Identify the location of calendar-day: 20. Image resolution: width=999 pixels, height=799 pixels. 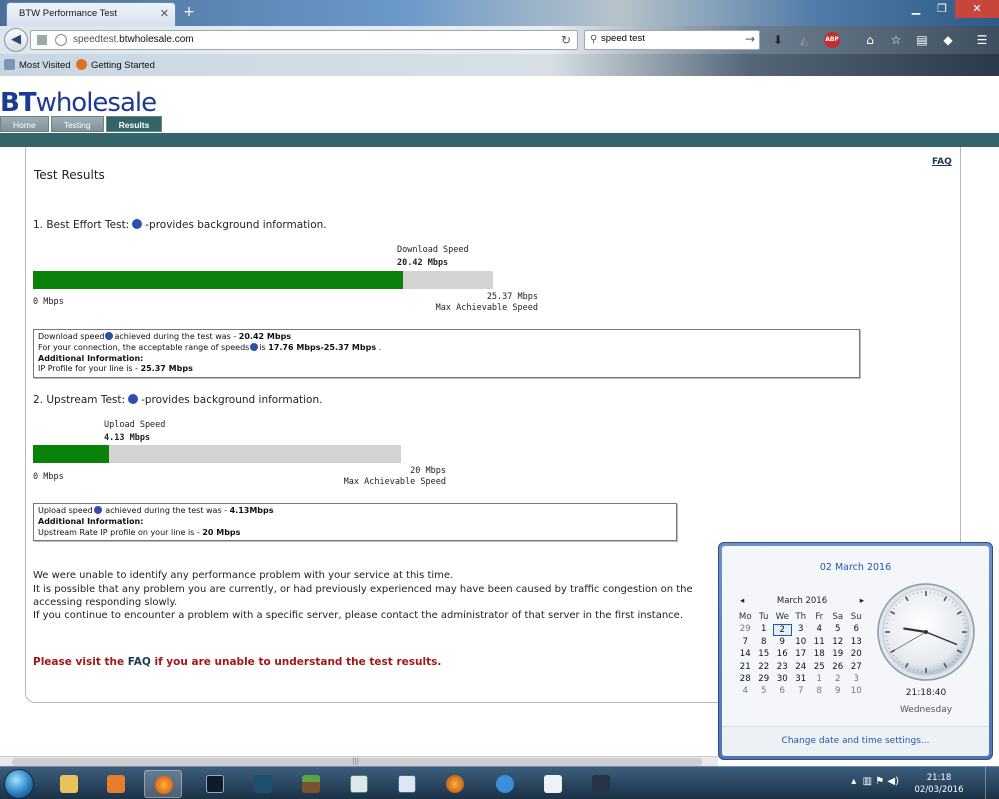
(856, 654).